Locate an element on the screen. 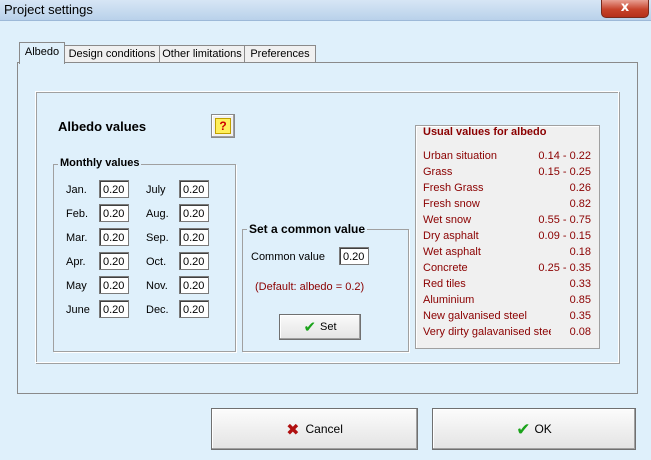 This screenshot has width=651, height=460. dec-albedo-input: 0.20 is located at coordinates (194, 309).